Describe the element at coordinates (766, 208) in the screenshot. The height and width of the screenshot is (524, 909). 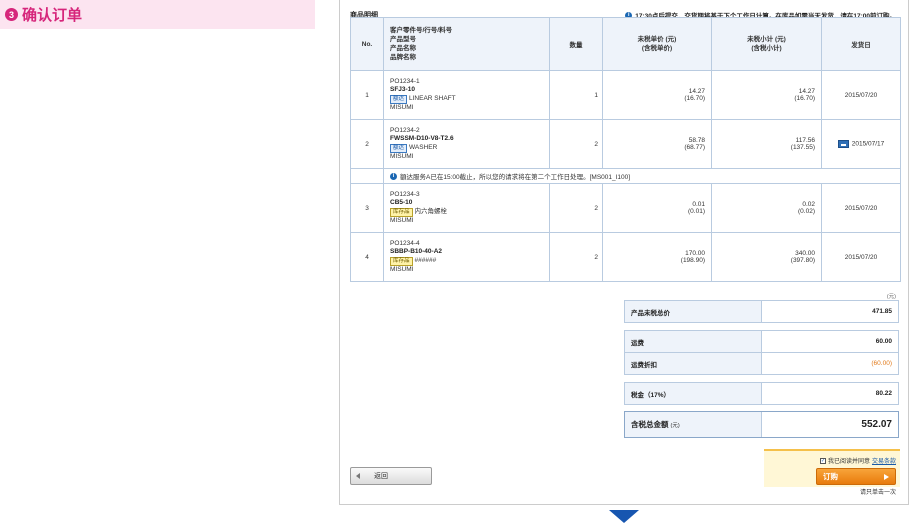
I see `row-subtotal: 0.02 (0.02)` at that location.